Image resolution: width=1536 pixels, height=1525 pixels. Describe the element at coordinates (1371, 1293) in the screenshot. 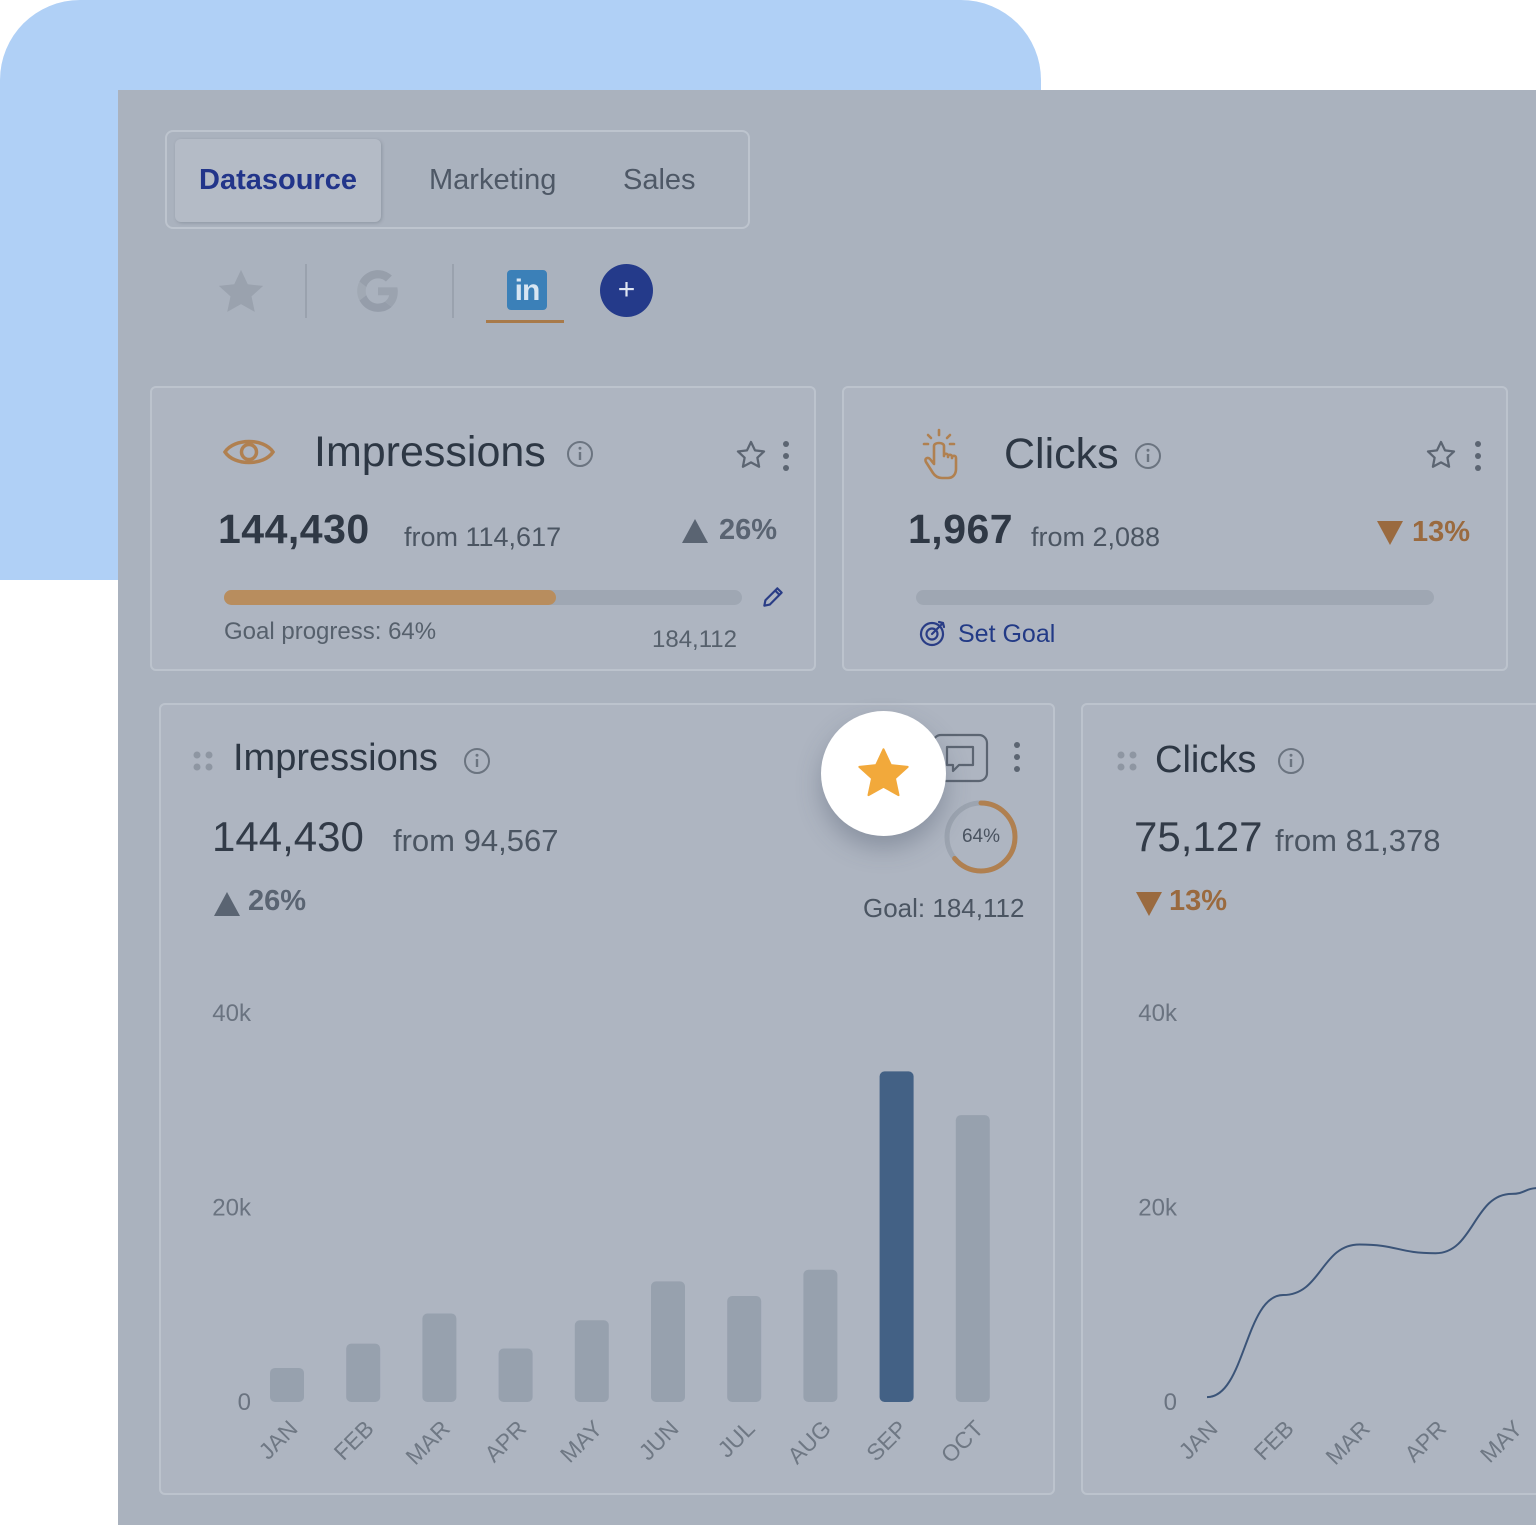

I see `clicks-series-line` at that location.